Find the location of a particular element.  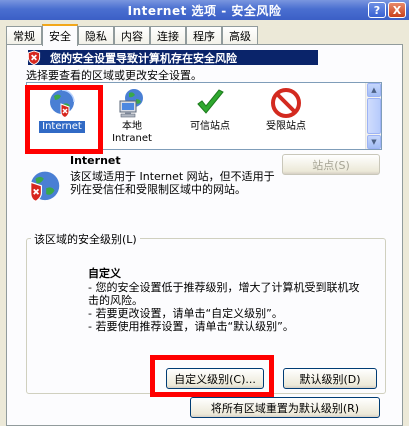

title-bar: Internet 选项 - 安全风险 ? X is located at coordinates (204, 10).